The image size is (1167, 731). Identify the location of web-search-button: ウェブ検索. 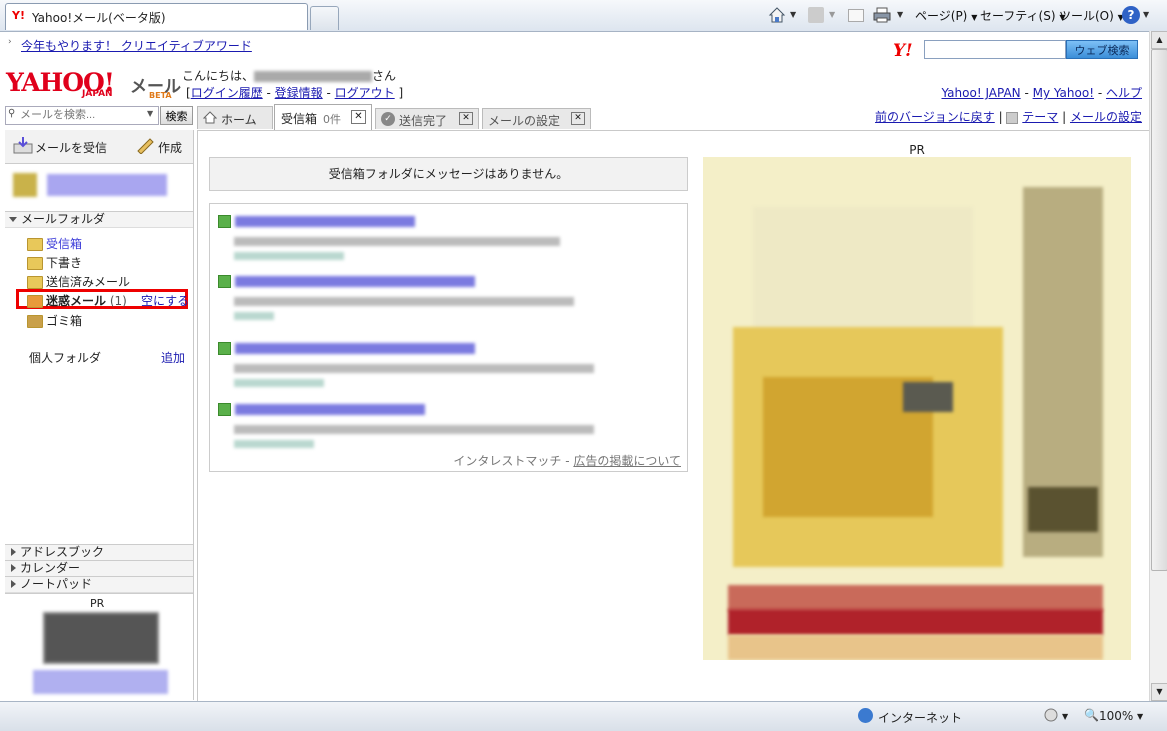
(1102, 49).